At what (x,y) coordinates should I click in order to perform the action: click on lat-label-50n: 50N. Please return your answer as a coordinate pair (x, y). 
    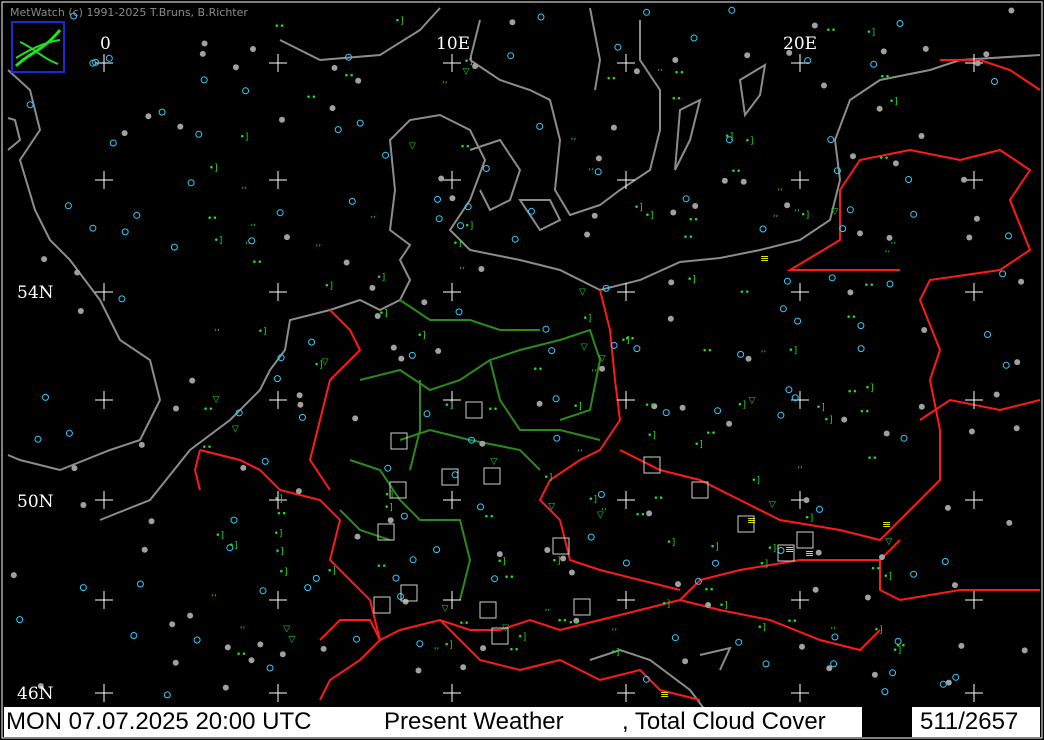
    Looking at the image, I should click on (35, 502).